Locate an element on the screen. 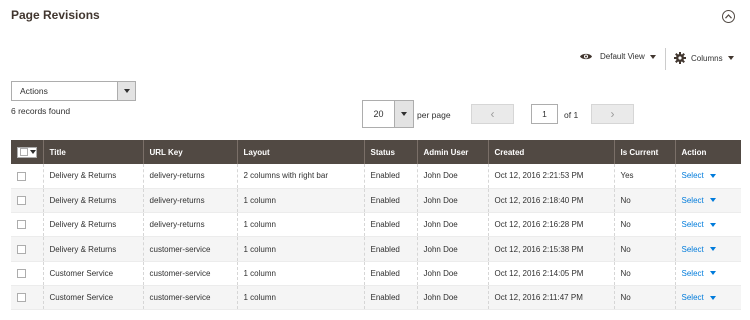 Image resolution: width=750 pixels, height=320 pixels. column-header: Admin User is located at coordinates (453, 152).